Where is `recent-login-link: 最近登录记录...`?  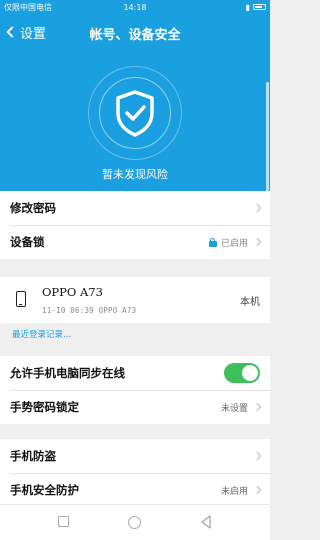 recent-login-link: 最近登录记录... is located at coordinates (41, 334).